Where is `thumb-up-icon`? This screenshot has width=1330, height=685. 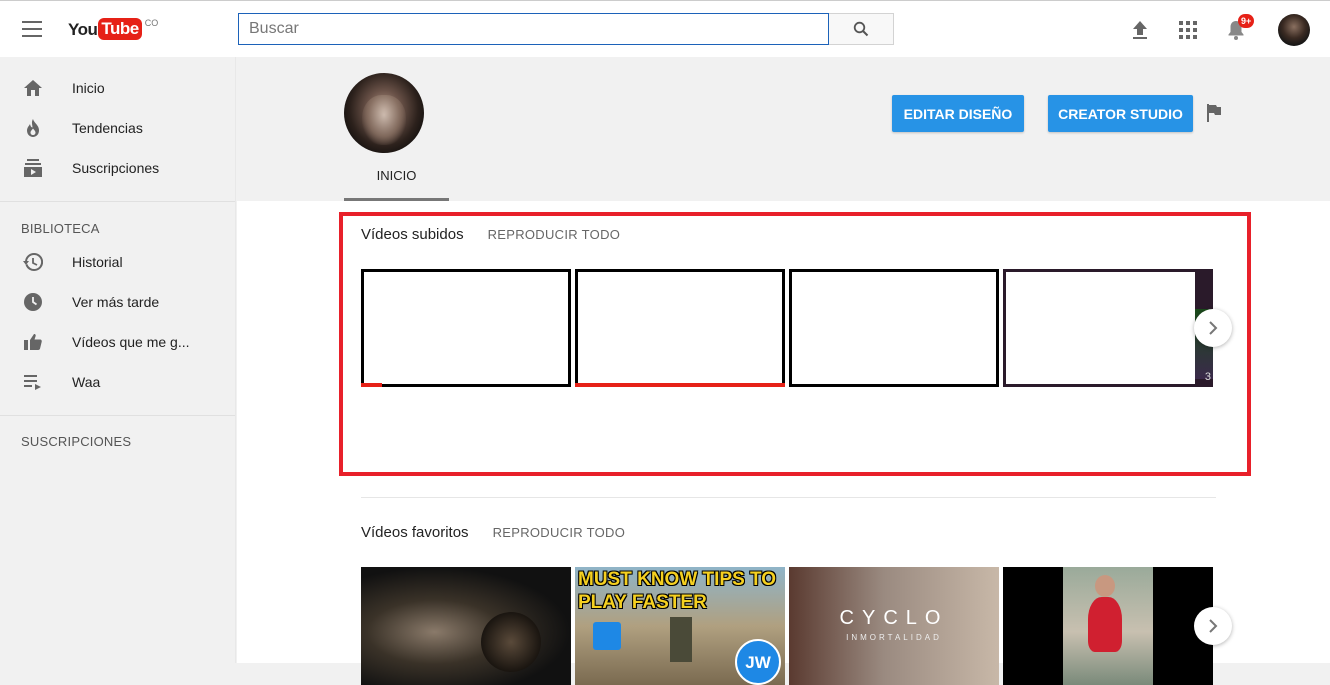 thumb-up-icon is located at coordinates (33, 342).